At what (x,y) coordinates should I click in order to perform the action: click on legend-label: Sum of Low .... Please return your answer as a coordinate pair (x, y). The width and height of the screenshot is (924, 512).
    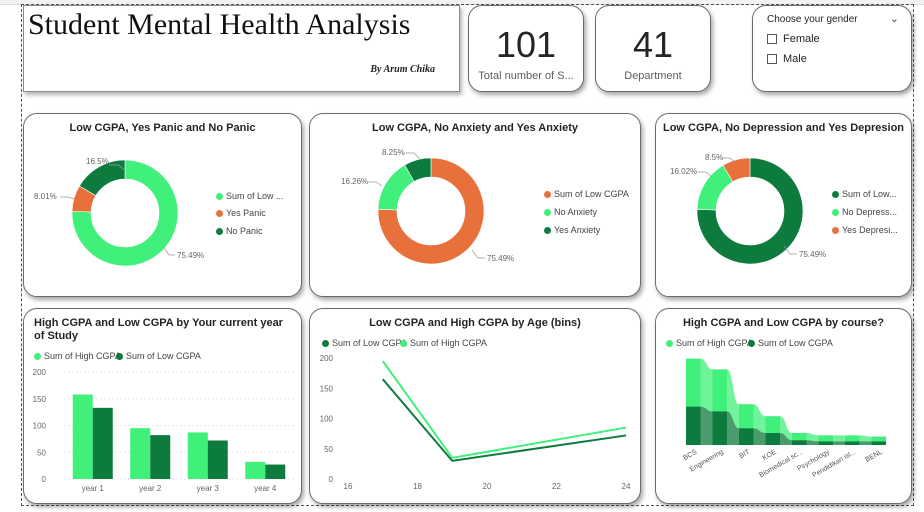
    Looking at the image, I should click on (255, 196).